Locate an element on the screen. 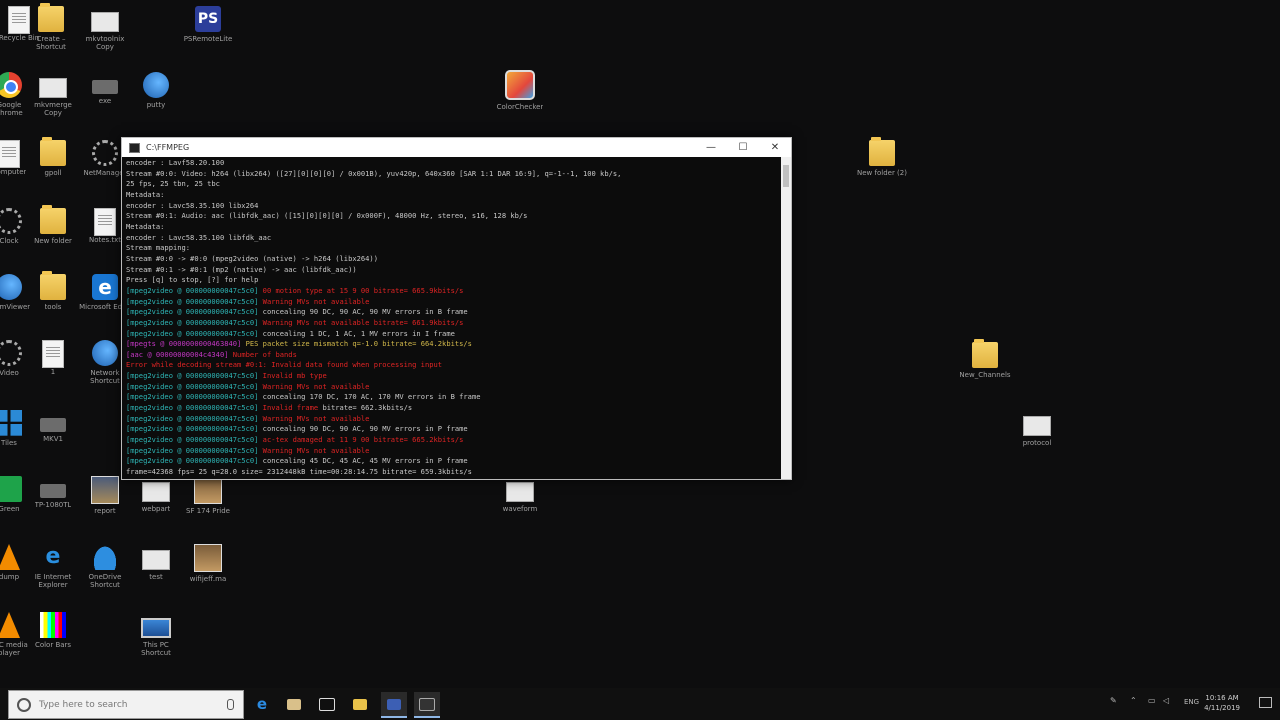  console-line: encoder : Lavf58.20.100 is located at coordinates (175, 162).